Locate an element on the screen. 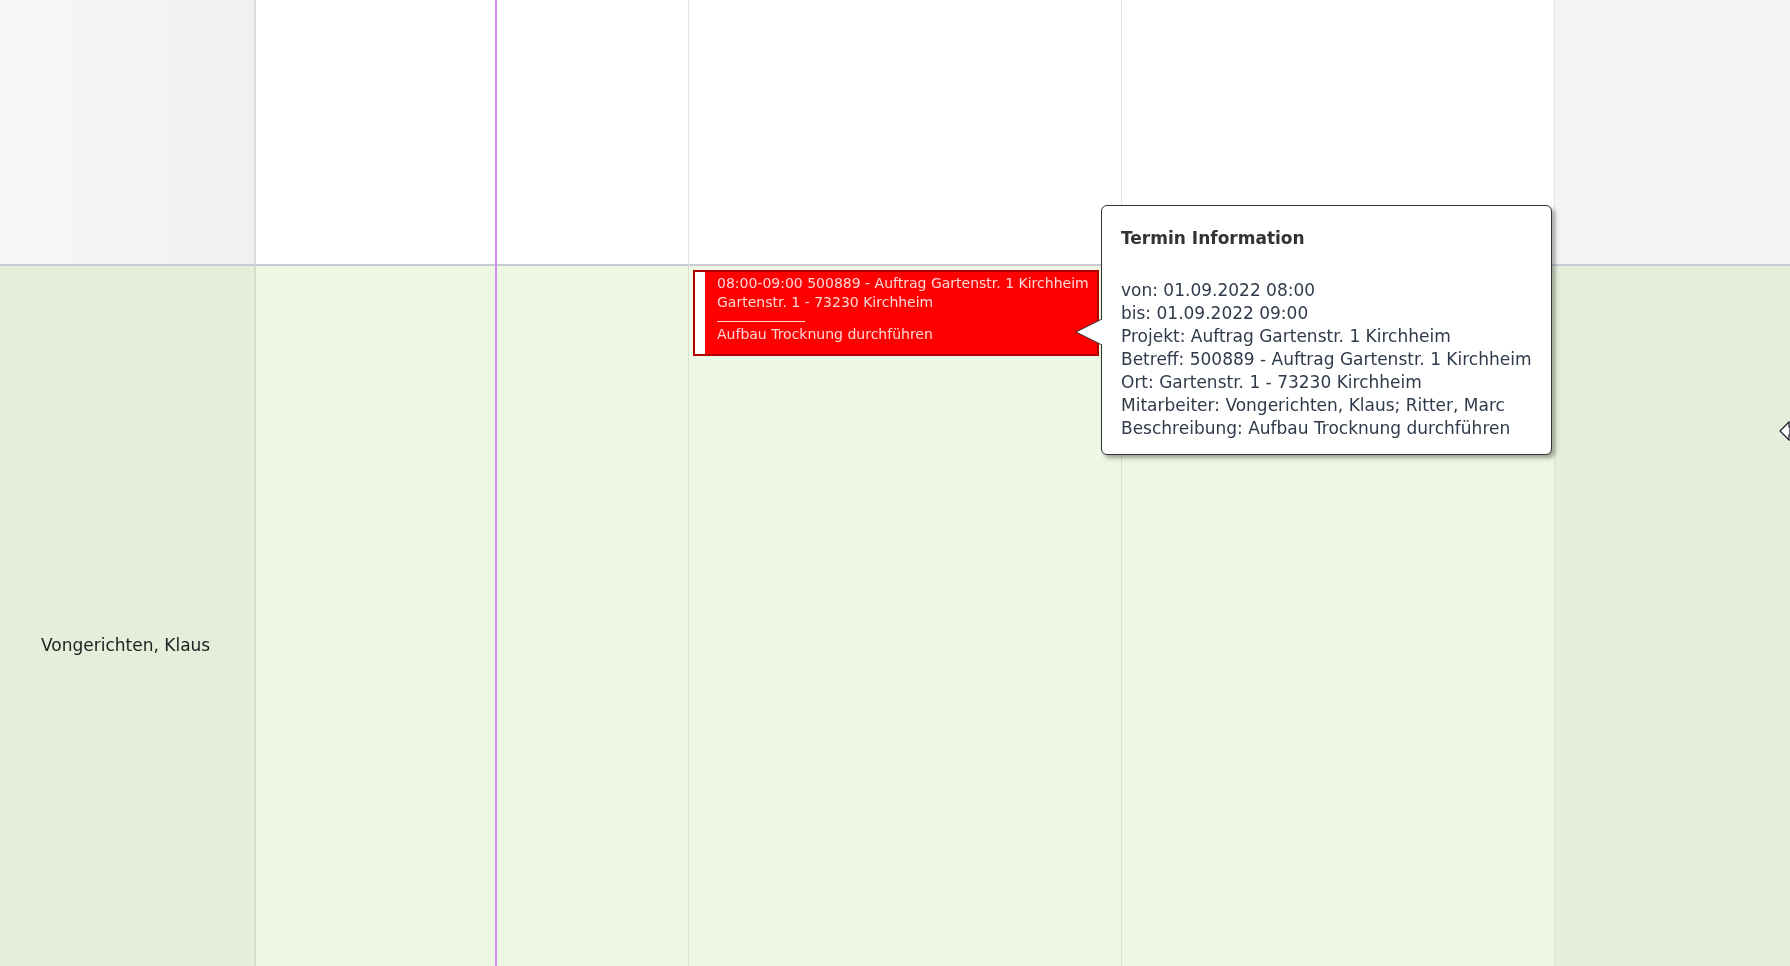 This screenshot has width=1790, height=966. appointment-description: Aufbau Trocknung durchführen is located at coordinates (825, 334).